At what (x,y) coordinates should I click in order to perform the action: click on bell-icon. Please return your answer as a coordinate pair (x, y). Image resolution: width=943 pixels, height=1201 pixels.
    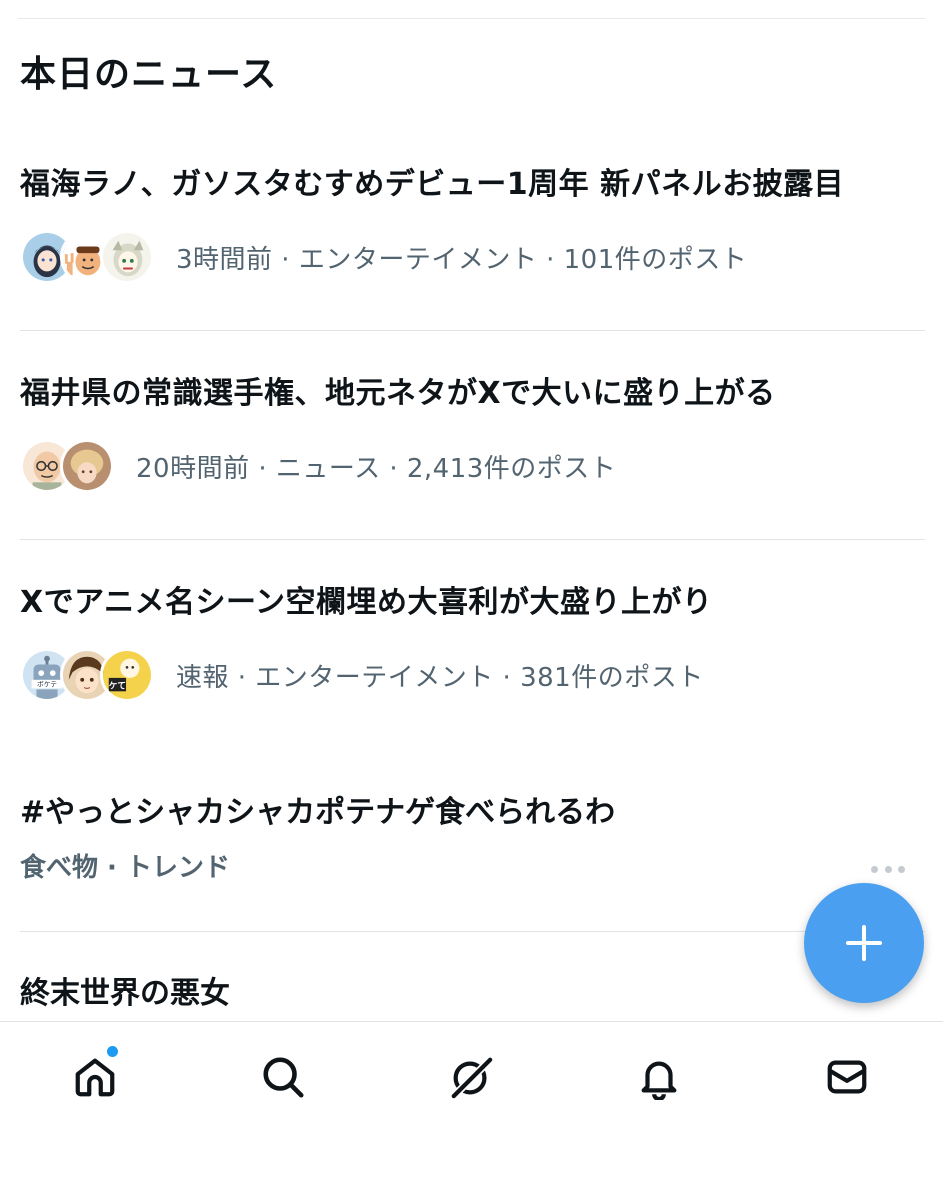
    Looking at the image, I should click on (659, 1080).